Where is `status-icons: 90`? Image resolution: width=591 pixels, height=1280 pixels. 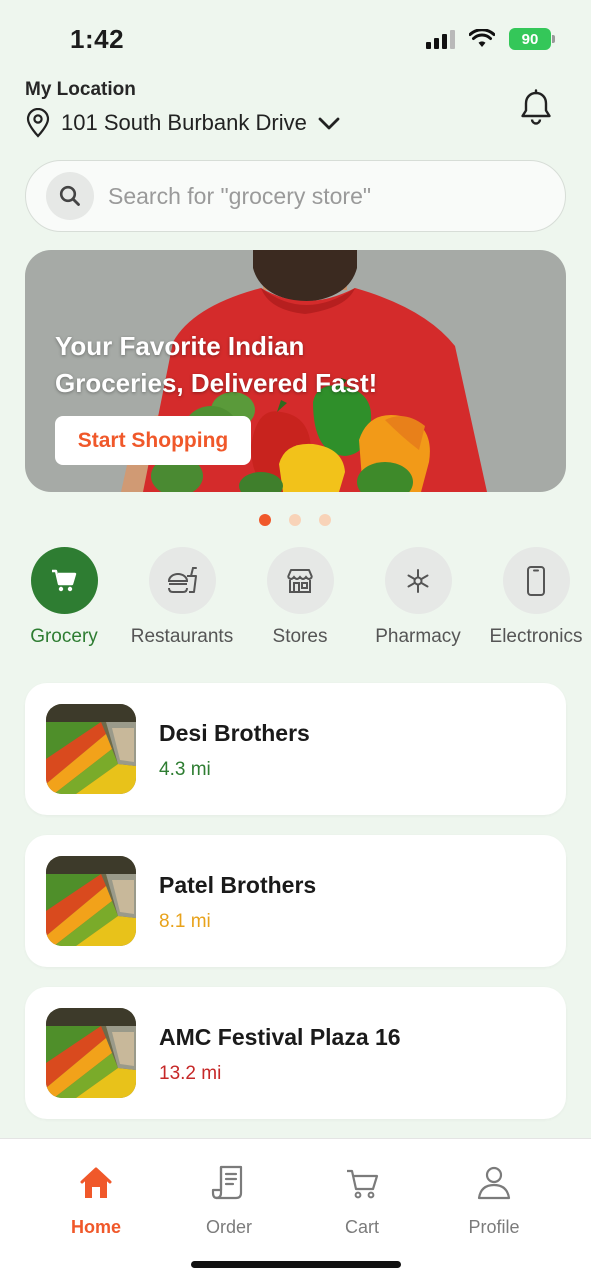 status-icons: 90 is located at coordinates (490, 39).